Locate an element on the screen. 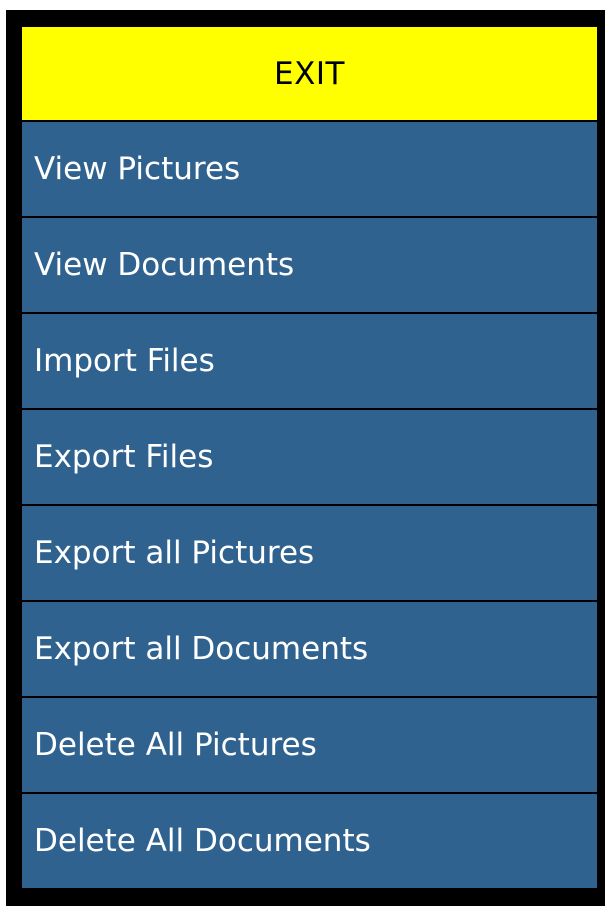  menu-item-label: Import Files is located at coordinates (124, 361).